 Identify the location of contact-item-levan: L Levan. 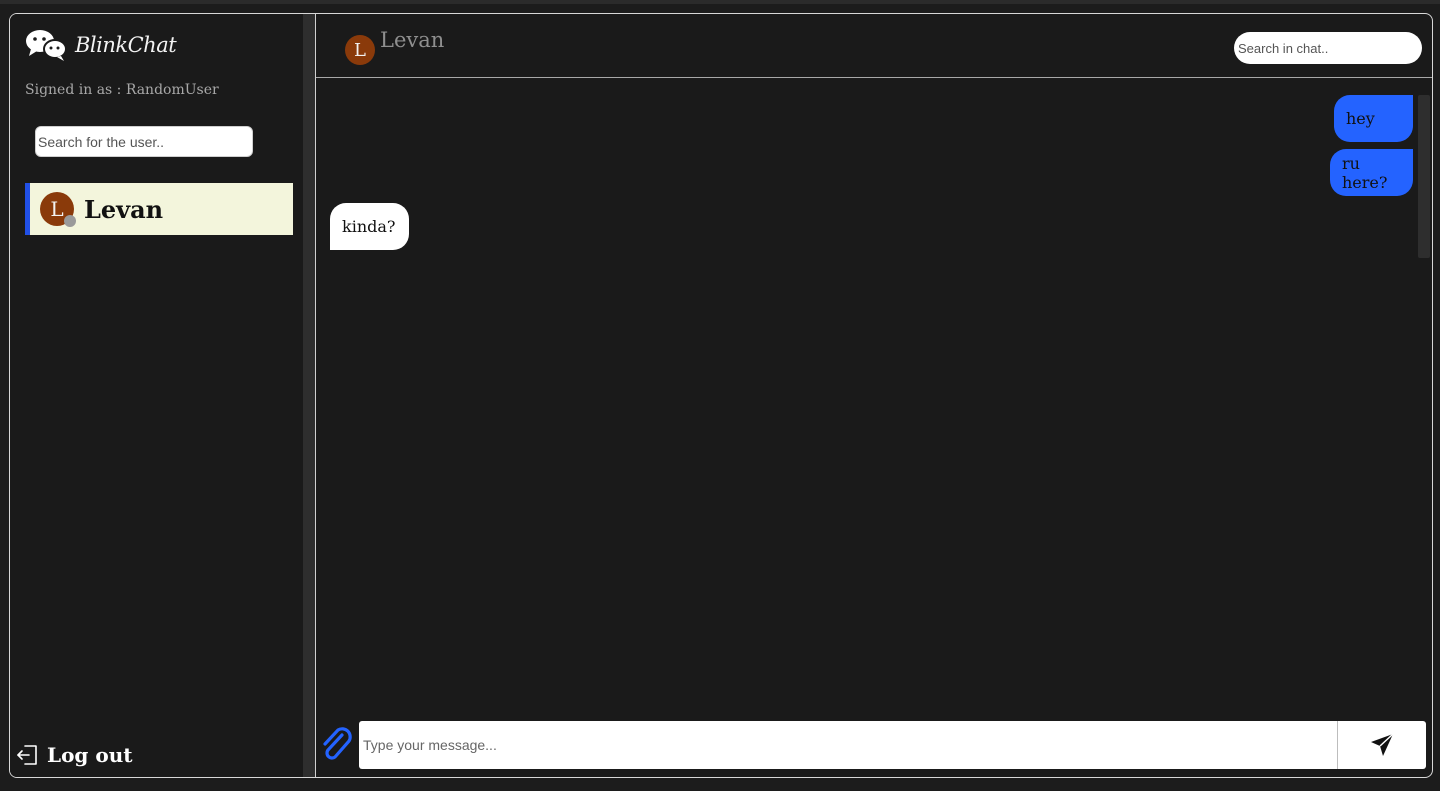
(159, 209).